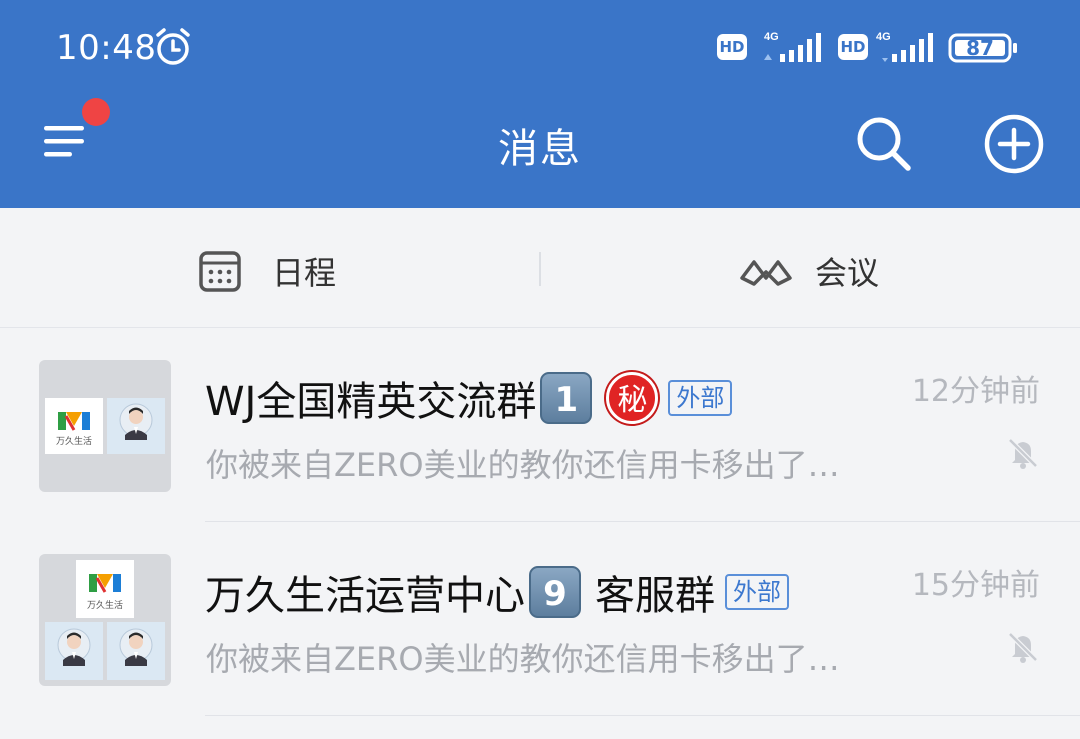 The image size is (1080, 739). What do you see at coordinates (173, 46) in the screenshot?
I see `alarm-icon` at bounding box center [173, 46].